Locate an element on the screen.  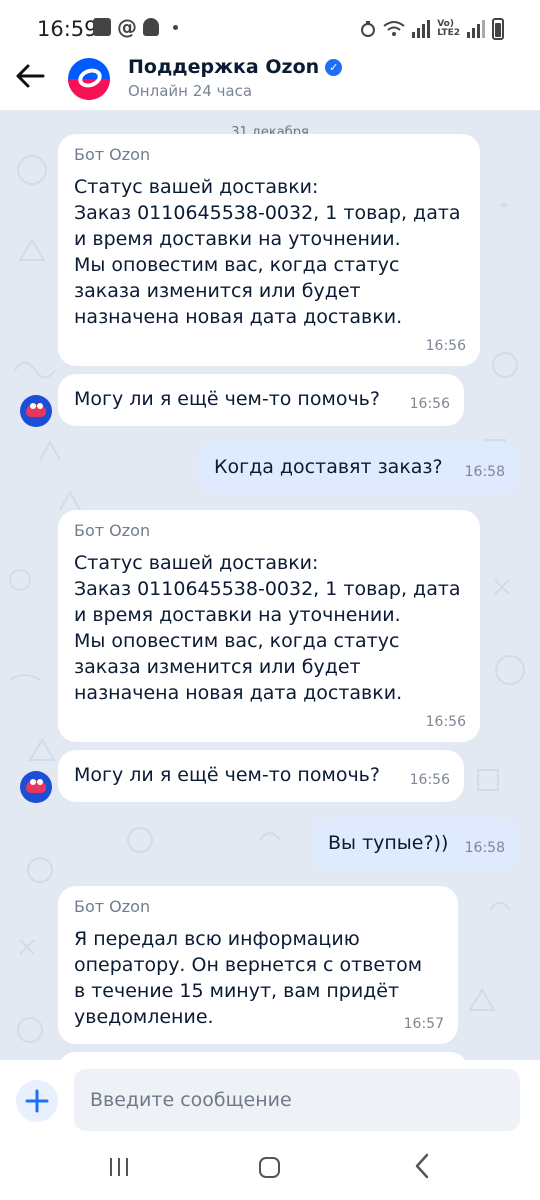
at-icon: @ is located at coordinates (127, 27).